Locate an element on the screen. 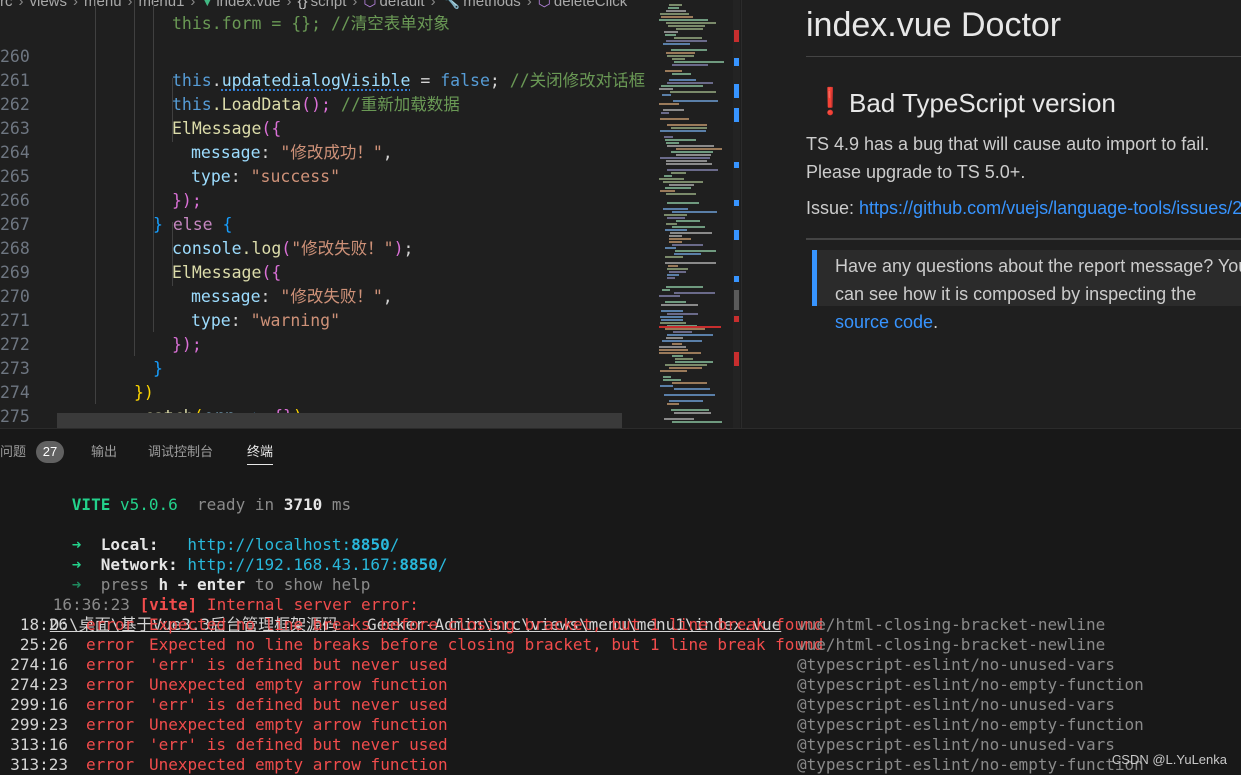  terminal-line: ➜ Network: http://192.168.43.167:8850/ is located at coordinates (231, 554).